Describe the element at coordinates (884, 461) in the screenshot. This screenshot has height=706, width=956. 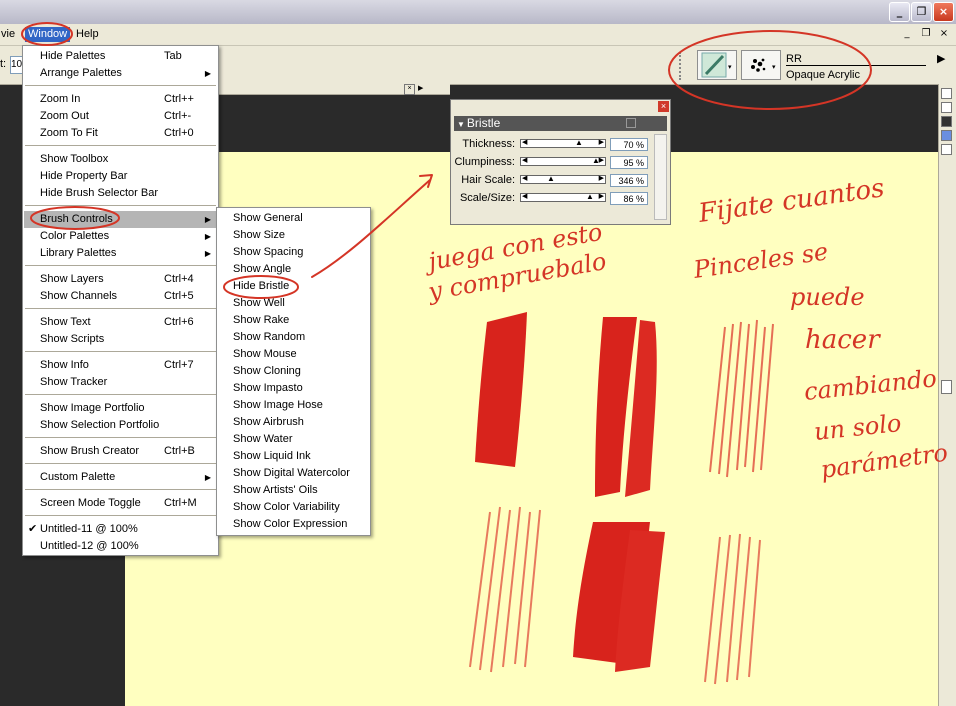
I see `note2-line-7: parámetro` at that location.